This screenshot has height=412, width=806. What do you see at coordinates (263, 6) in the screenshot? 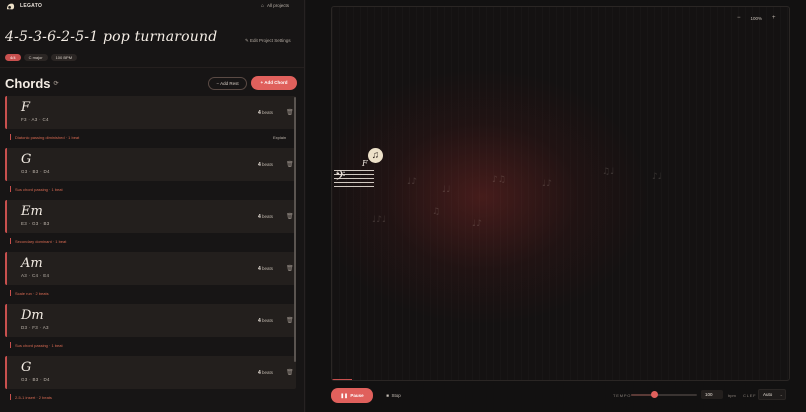
I see `home-icon: ⌂` at bounding box center [263, 6].